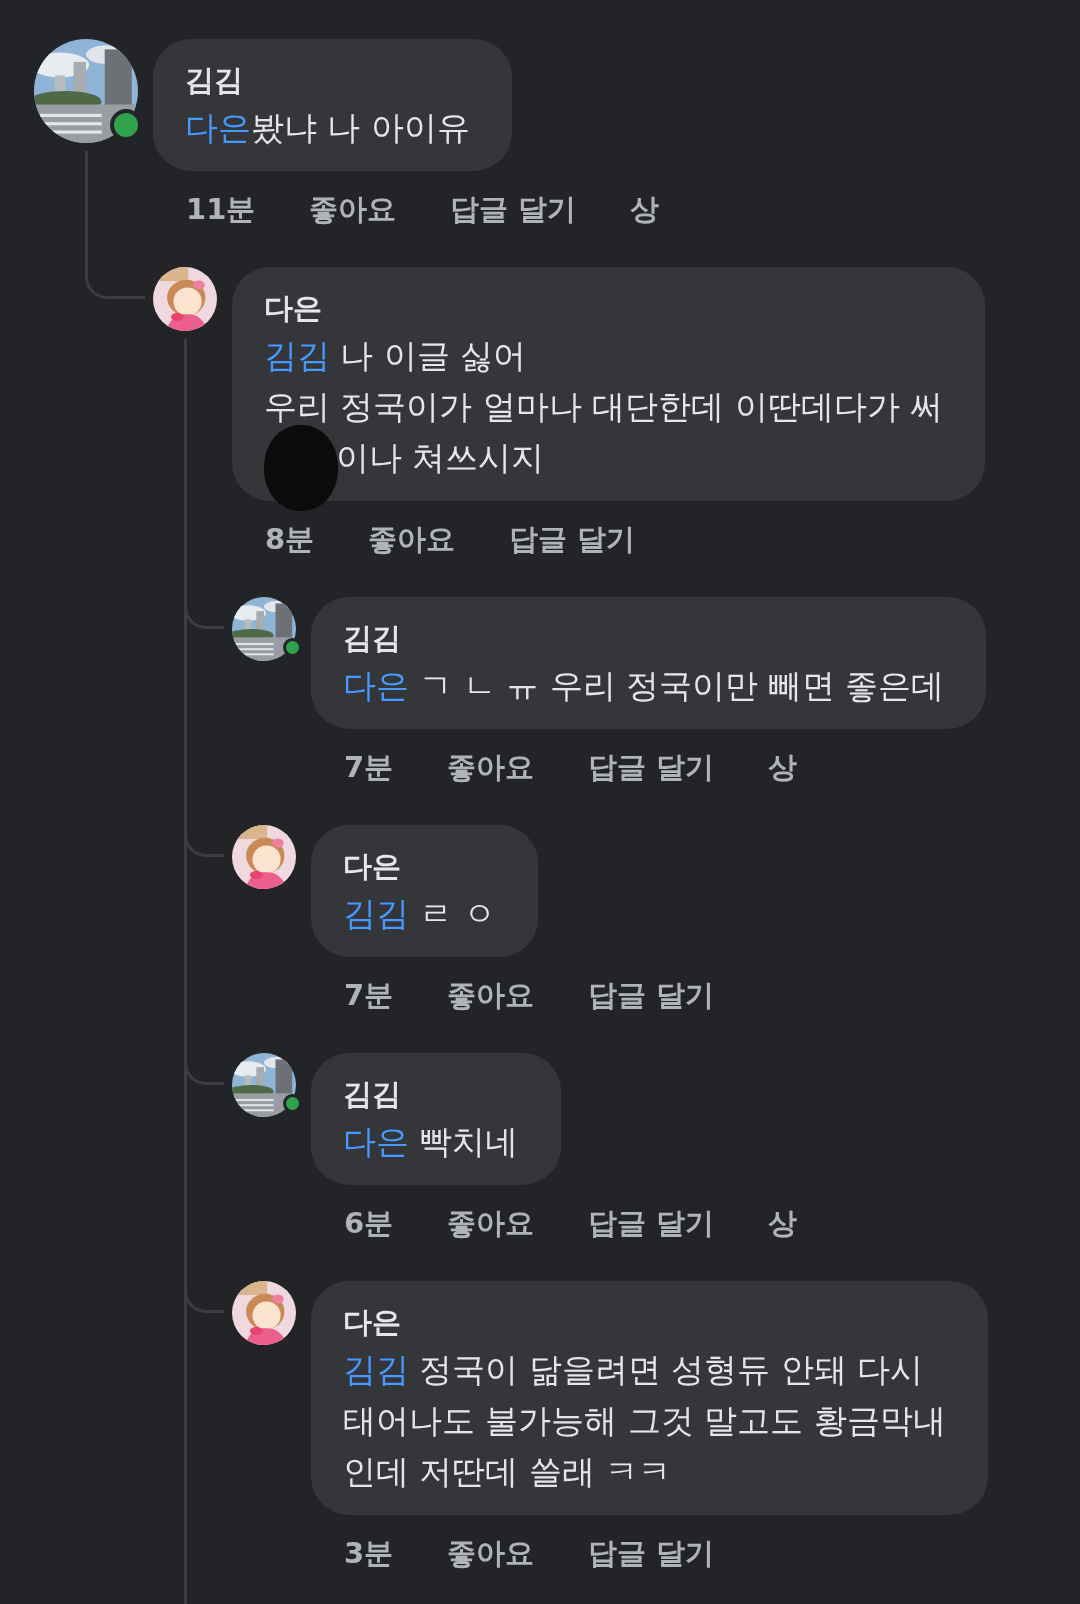 Image resolution: width=1080 pixels, height=1604 pixels. I want to click on comment-text: 김김 나 이글 싫어 우리 정국이가 얼마나 대단한데 이딴데다가 써 이나 쳐쓰시지, so click(604, 406).